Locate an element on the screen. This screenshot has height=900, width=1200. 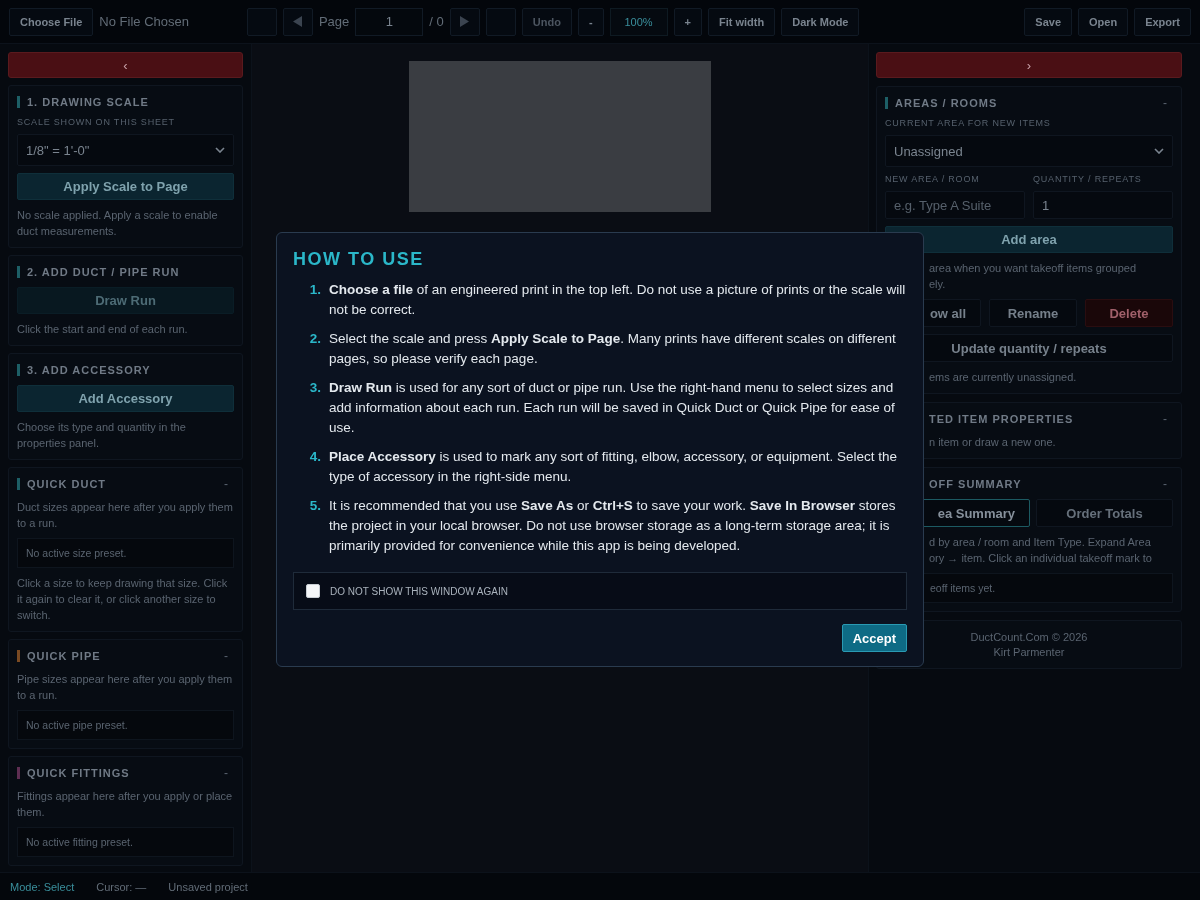
checkbox is located at coordinates (313, 591).